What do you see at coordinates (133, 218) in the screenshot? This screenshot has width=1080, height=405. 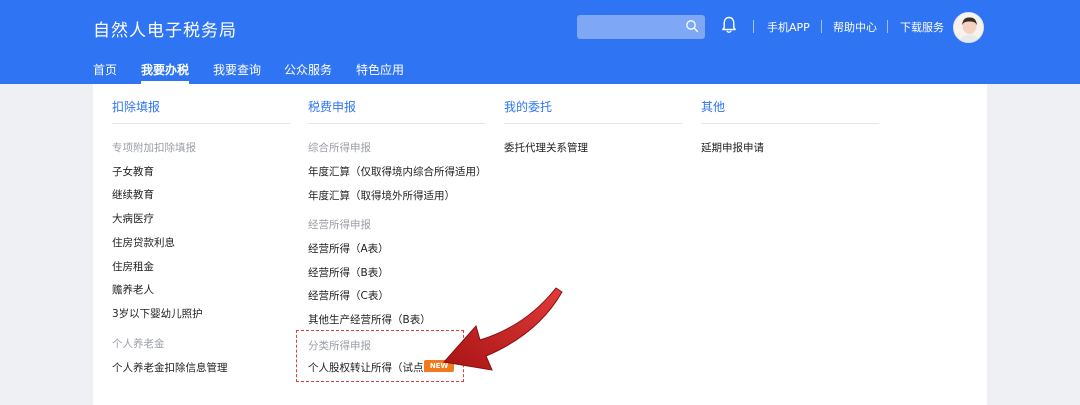 I see `menu-item-serious-illness: 大病医疗` at bounding box center [133, 218].